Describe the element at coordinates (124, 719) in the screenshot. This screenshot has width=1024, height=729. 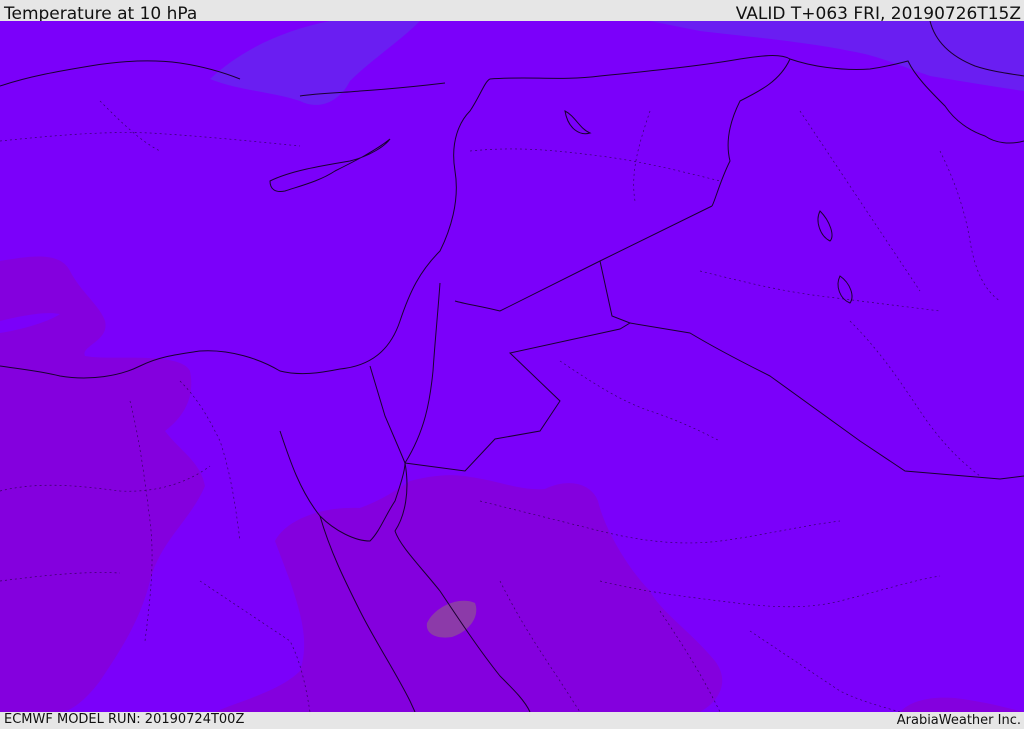
I see `model-run-label: ECMWF MODEL RUN: 20190724T00Z` at that location.